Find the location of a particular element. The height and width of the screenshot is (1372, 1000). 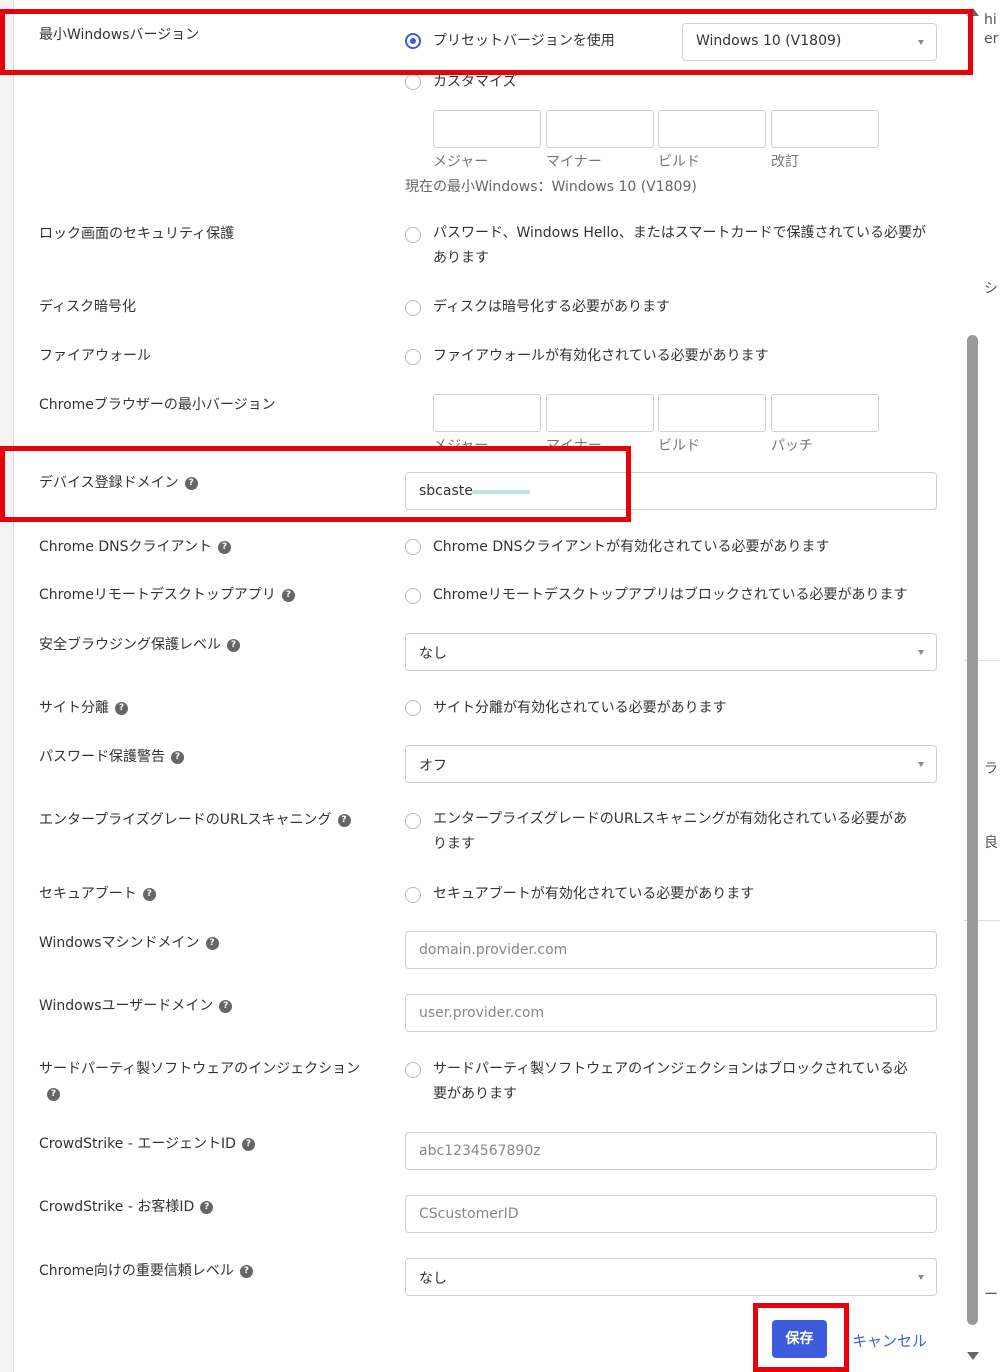

chrome-dns-checkbox is located at coordinates (413, 547).